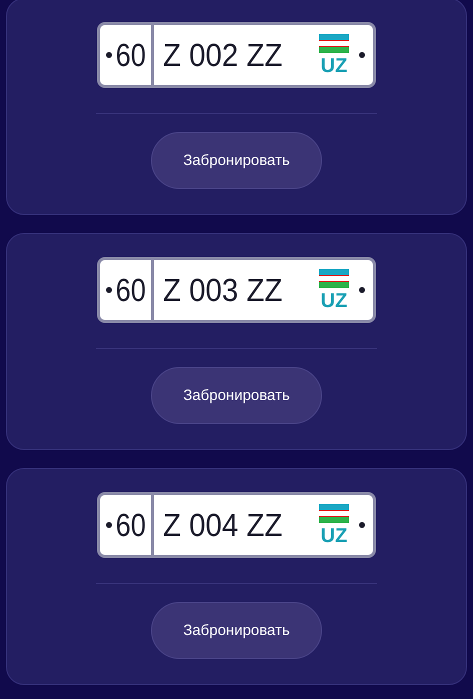  What do you see at coordinates (222, 55) in the screenshot?
I see `plate-number: Z 002 ZZ` at bounding box center [222, 55].